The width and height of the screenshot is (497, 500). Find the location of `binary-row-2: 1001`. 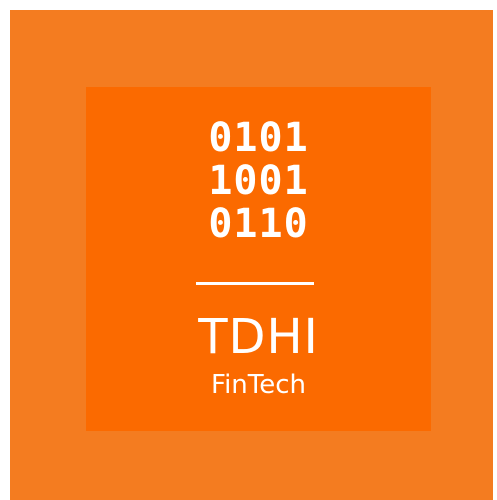

binary-row-2: 1001 is located at coordinates (258, 181).